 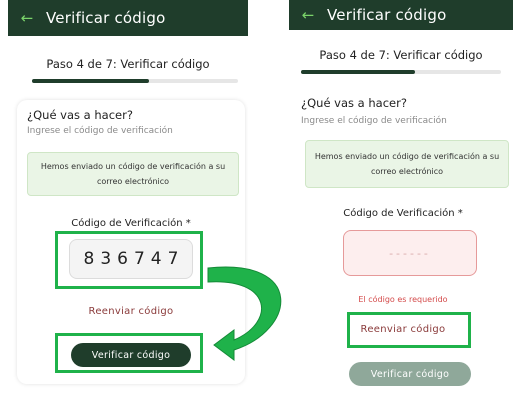 What do you see at coordinates (403, 299) in the screenshot?
I see `code-error-message: El código es requerido` at bounding box center [403, 299].